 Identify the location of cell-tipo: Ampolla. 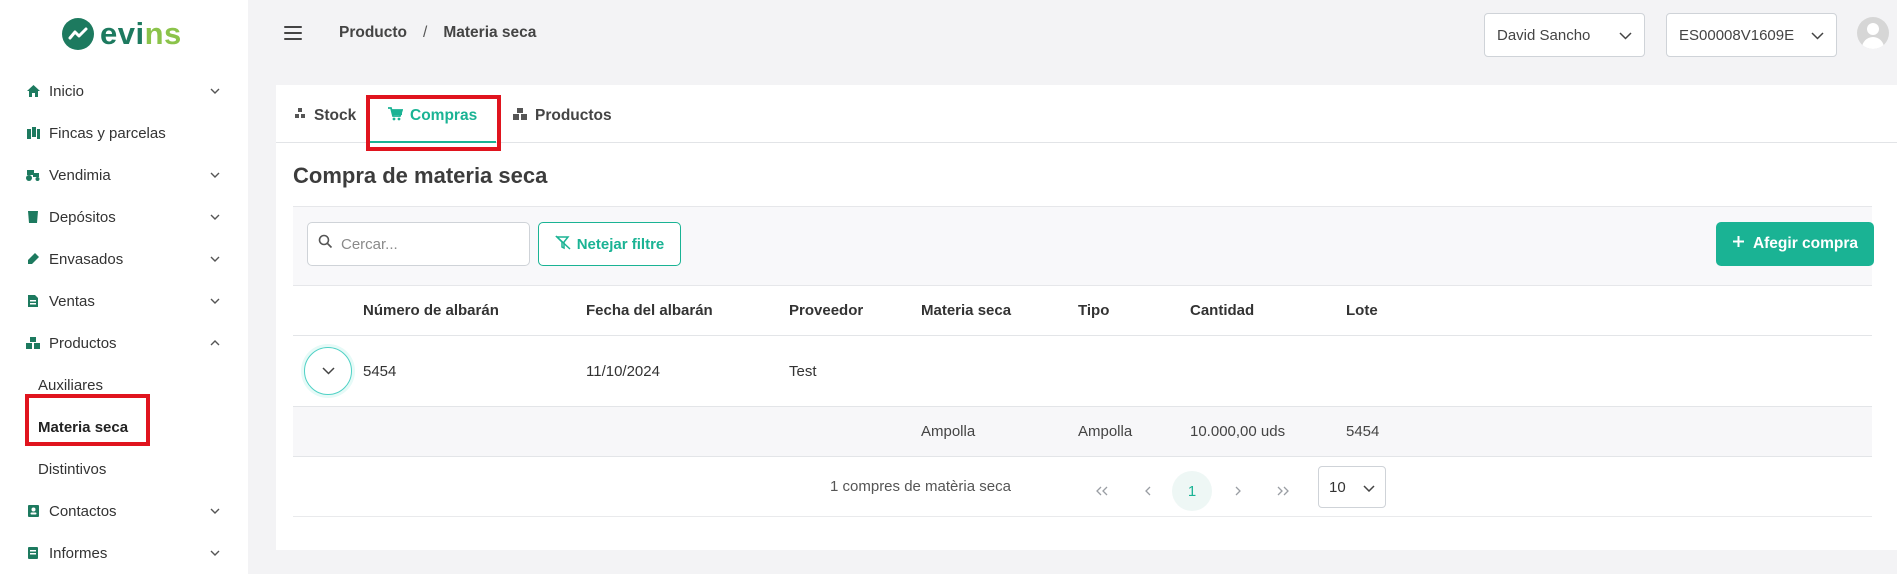
(1105, 431).